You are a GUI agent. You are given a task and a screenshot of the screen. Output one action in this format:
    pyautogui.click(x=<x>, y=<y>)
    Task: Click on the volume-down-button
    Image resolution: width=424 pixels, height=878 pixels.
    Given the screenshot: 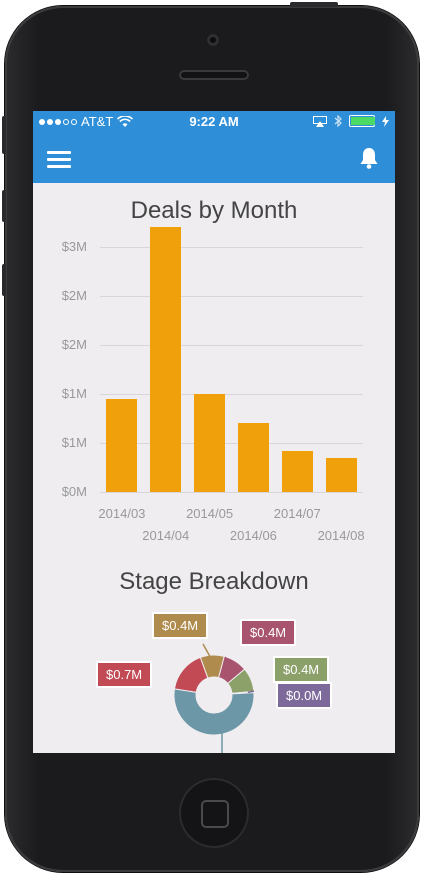 What is the action you would take?
    pyautogui.click(x=4, y=280)
    